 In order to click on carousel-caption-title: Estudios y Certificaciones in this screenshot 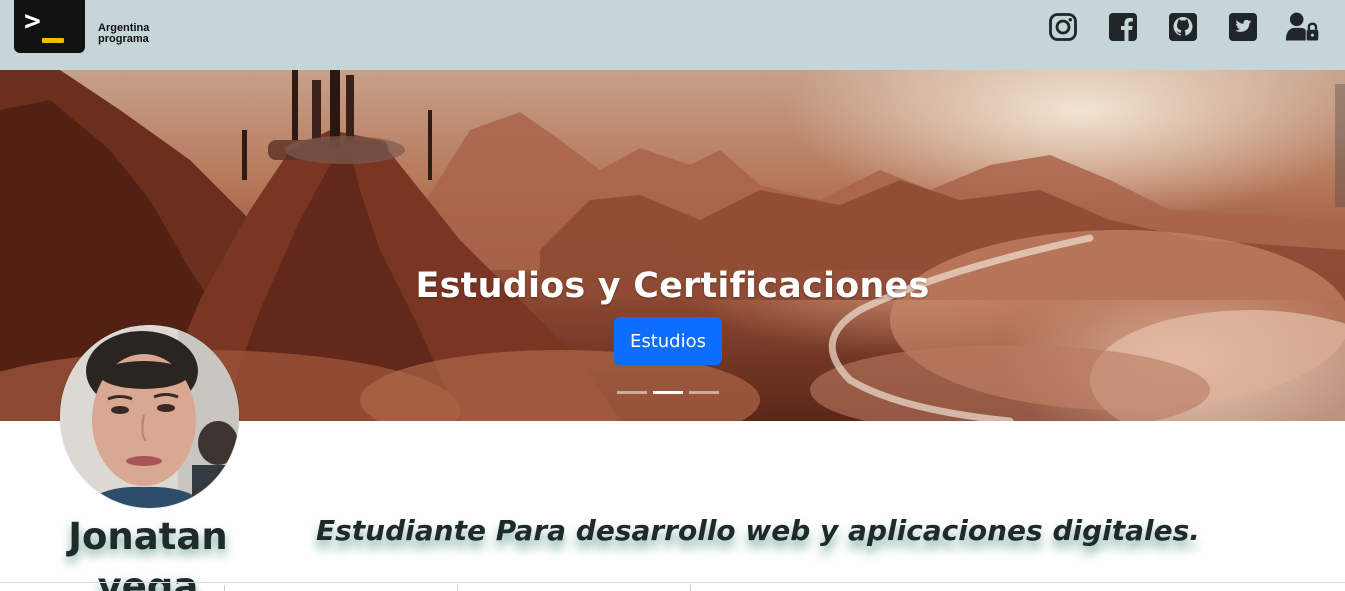, I will do `click(672, 286)`.